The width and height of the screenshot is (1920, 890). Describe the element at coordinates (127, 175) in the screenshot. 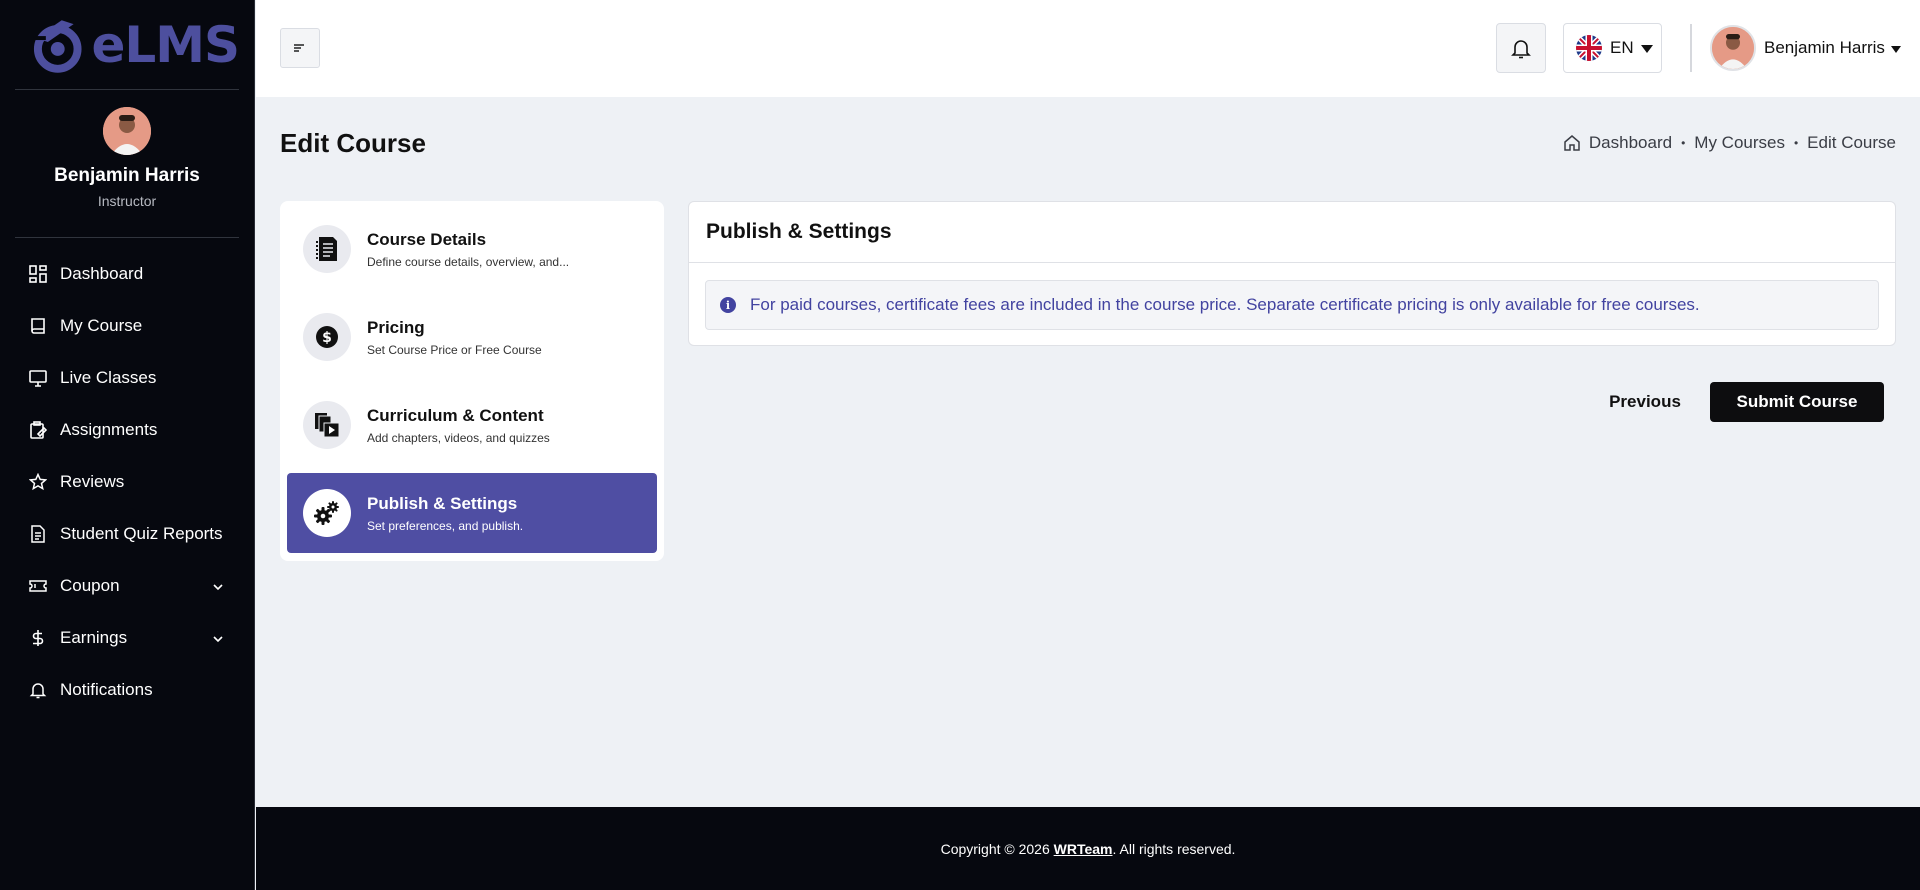

I see `profile-name: Benjamin Harris` at that location.